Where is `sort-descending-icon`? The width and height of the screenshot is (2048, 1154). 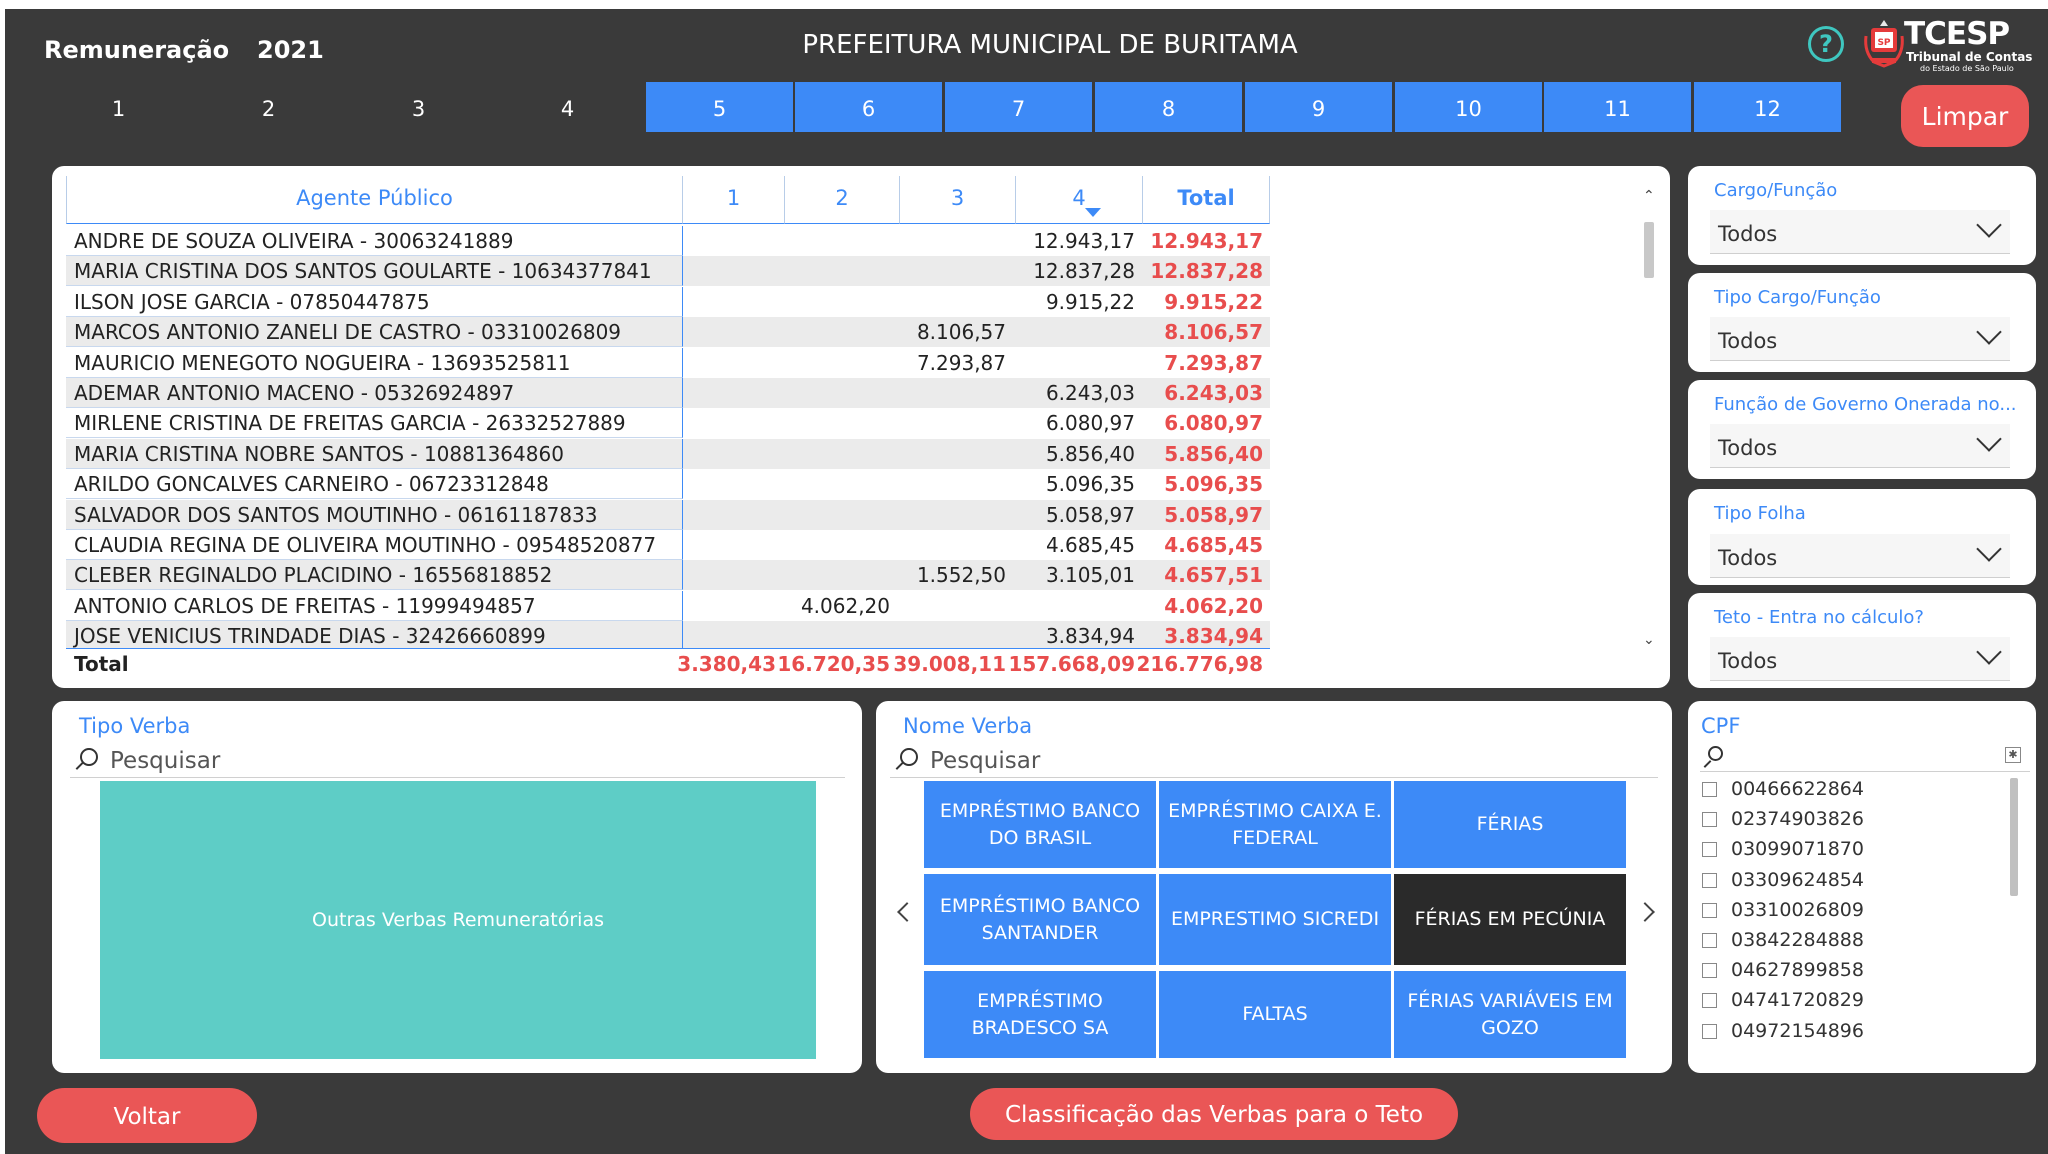 sort-descending-icon is located at coordinates (1093, 212).